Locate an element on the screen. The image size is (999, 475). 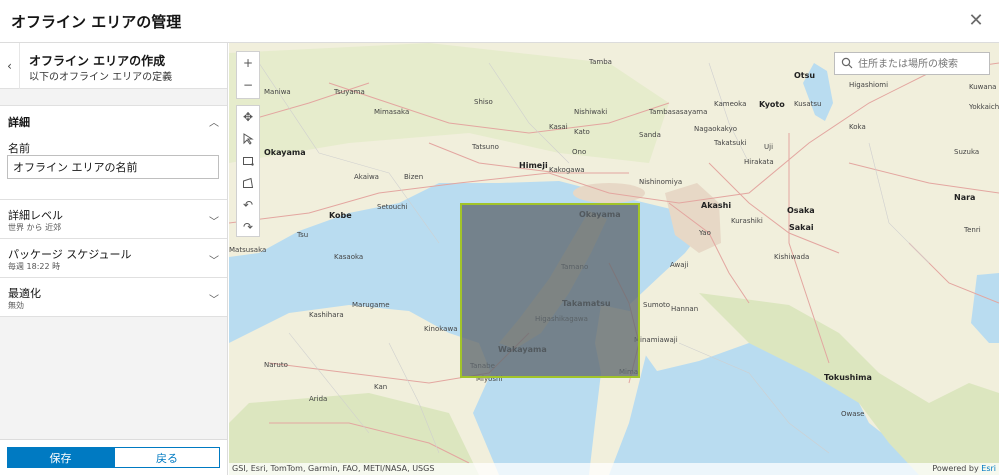
offline-area-selection is located at coordinates (550, 290).